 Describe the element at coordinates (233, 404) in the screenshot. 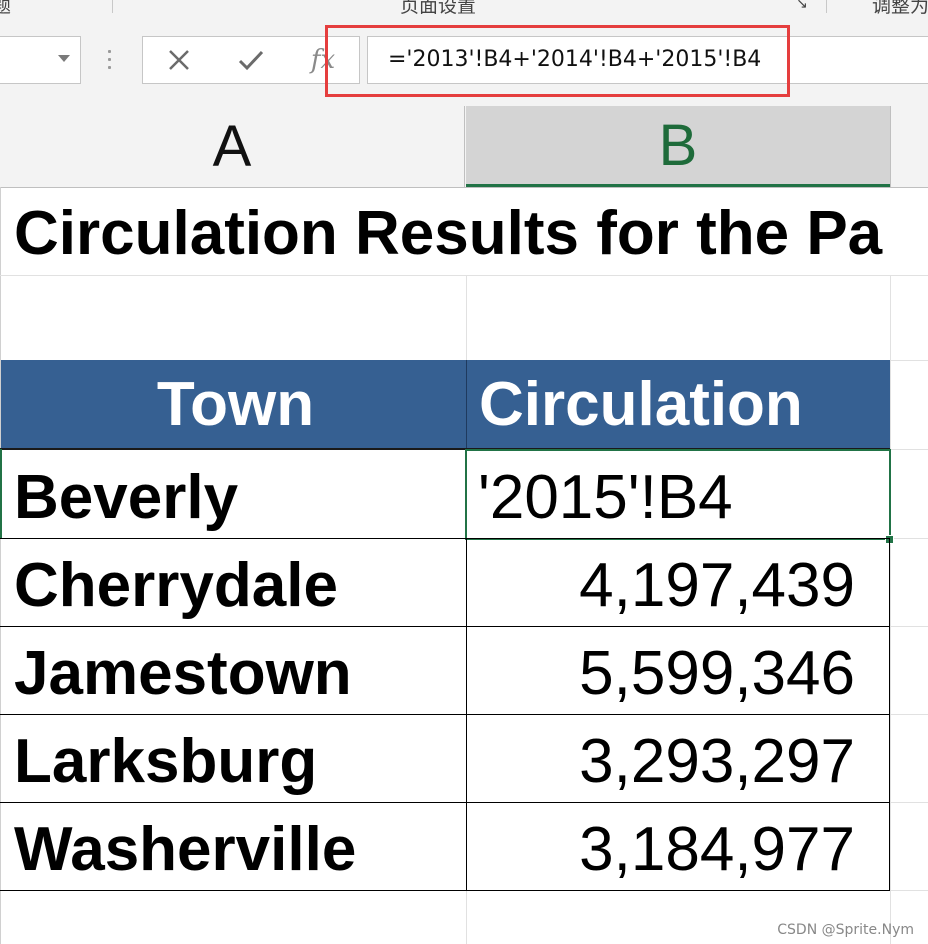

I see `table-header-town: Town` at that location.